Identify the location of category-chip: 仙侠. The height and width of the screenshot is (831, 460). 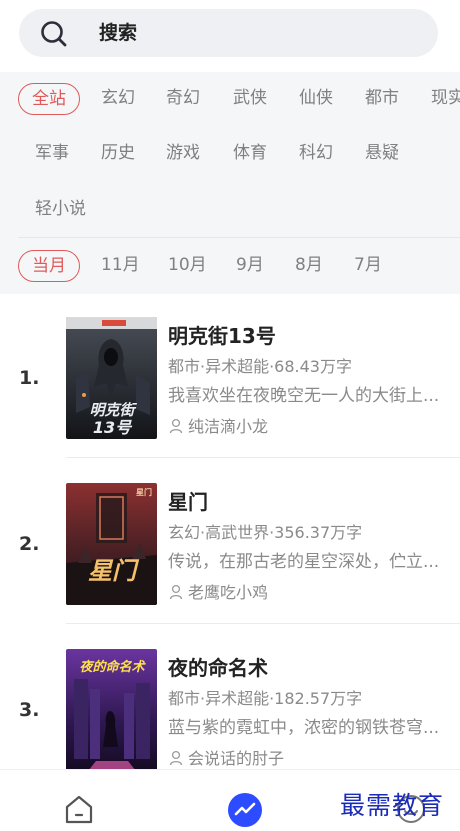
(316, 99).